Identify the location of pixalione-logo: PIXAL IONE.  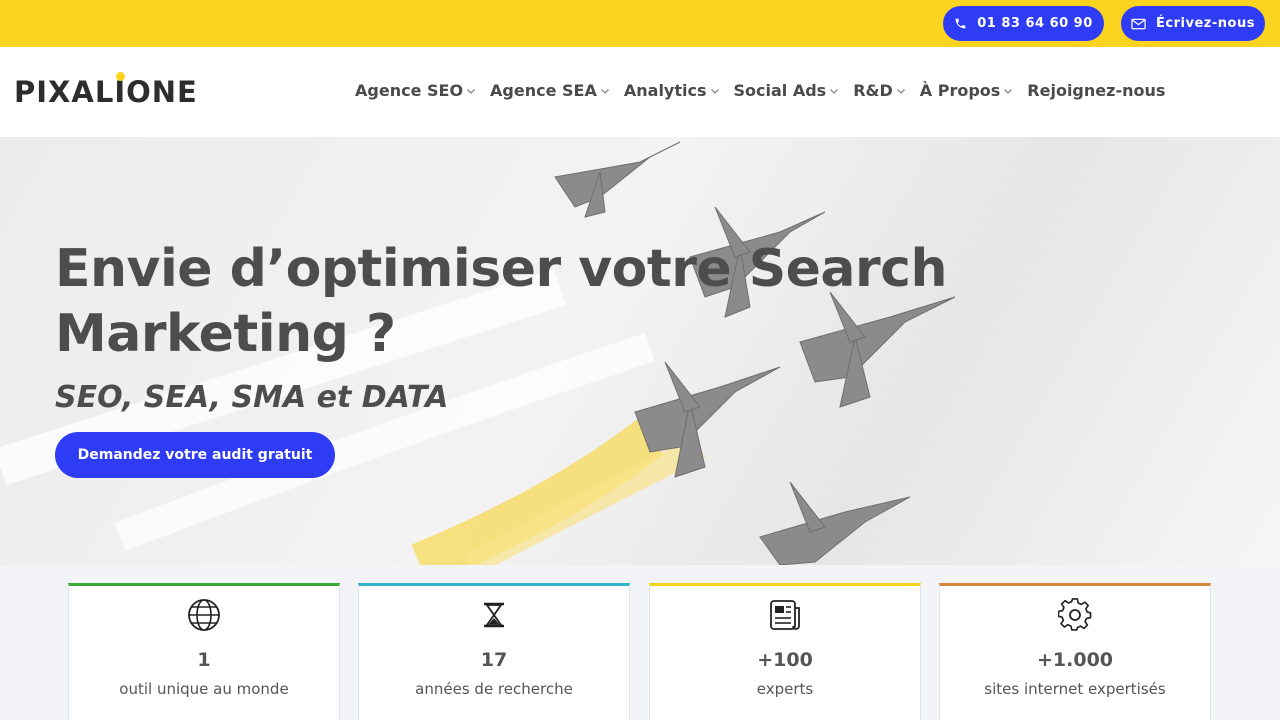
(106, 90).